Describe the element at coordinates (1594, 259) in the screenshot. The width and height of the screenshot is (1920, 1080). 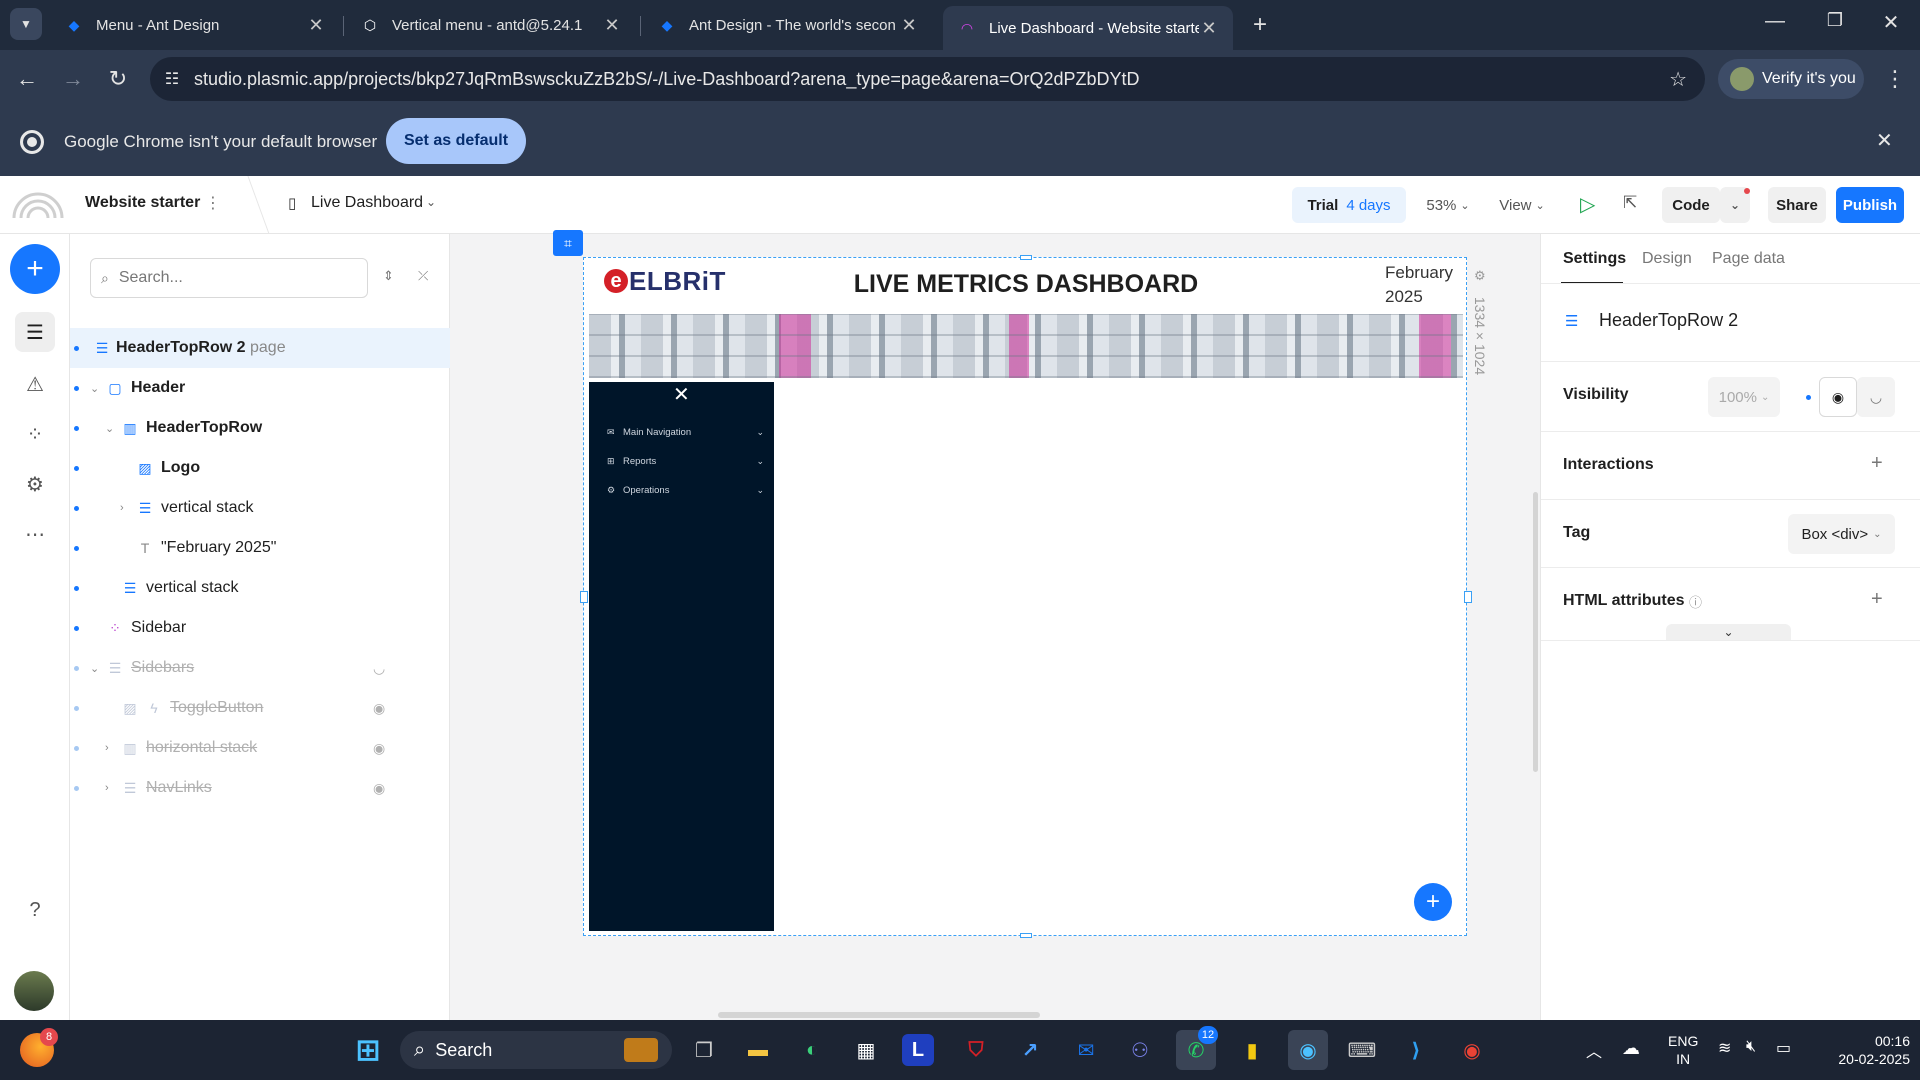
I see `tab-settings: Settings` at that location.